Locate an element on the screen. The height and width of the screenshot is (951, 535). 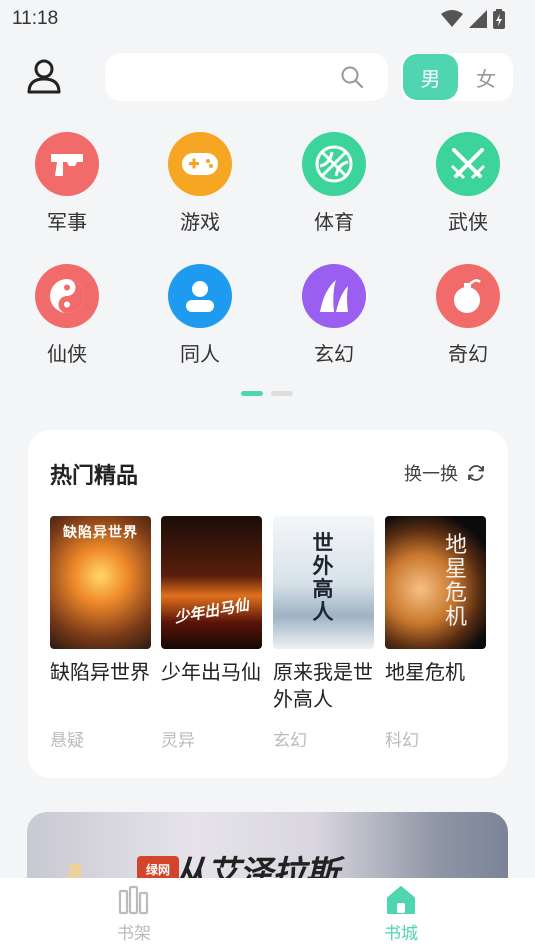
pager-dot is located at coordinates (282, 393).